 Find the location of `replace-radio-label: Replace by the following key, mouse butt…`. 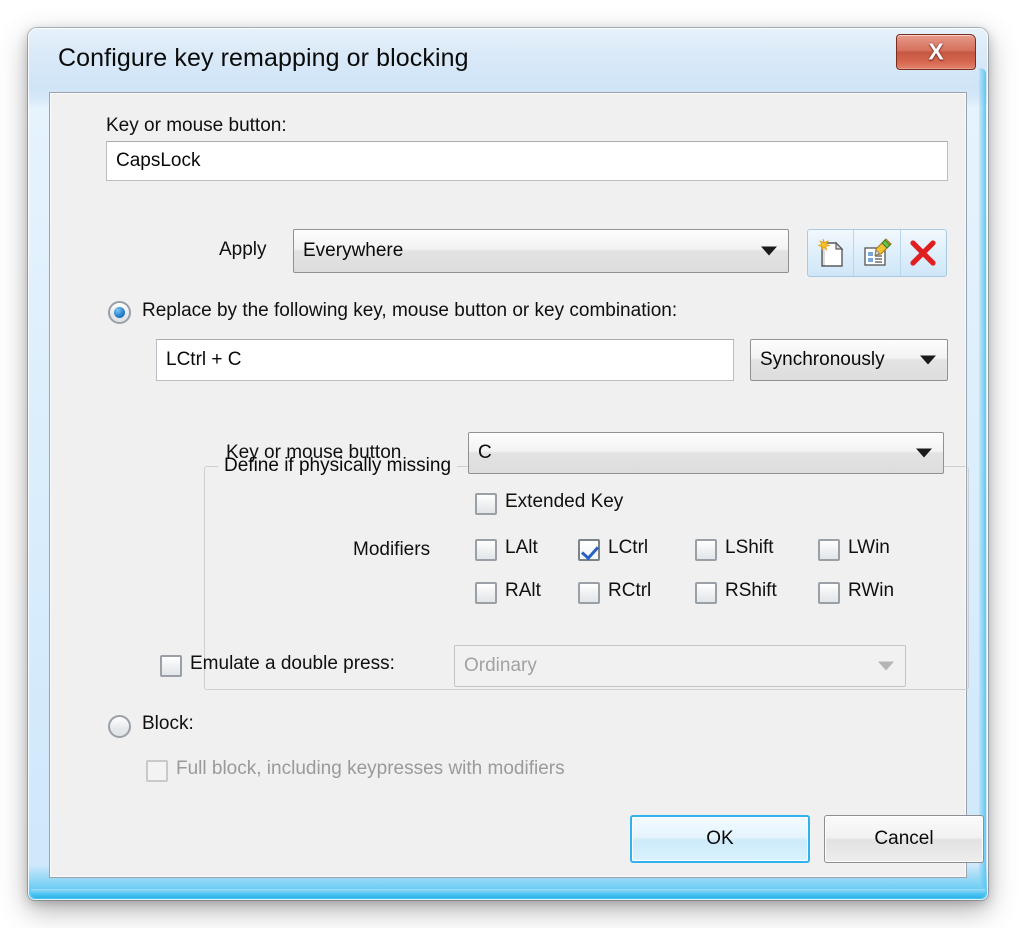

replace-radio-label: Replace by the following key, mouse butt… is located at coordinates (410, 310).